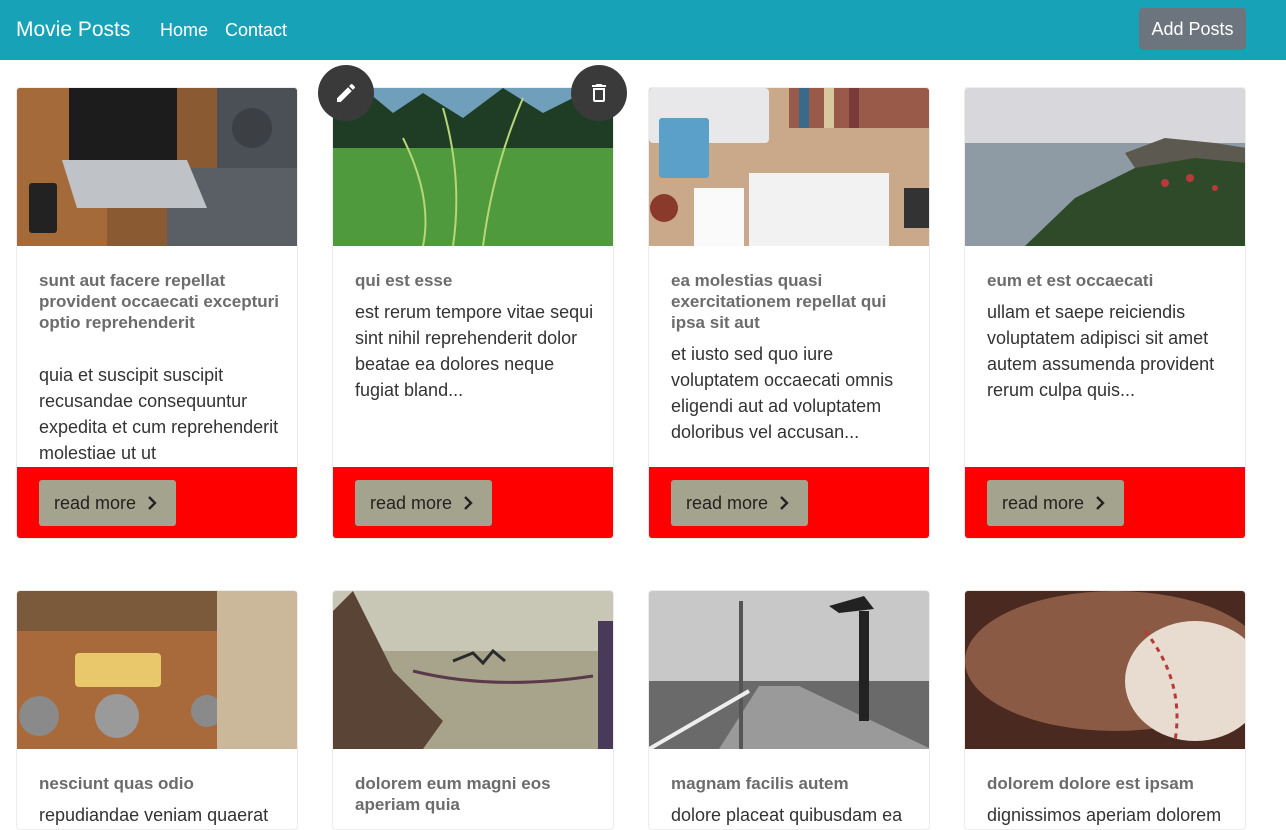 This screenshot has width=1286, height=830. I want to click on brand: Movie Posts, so click(73, 30).